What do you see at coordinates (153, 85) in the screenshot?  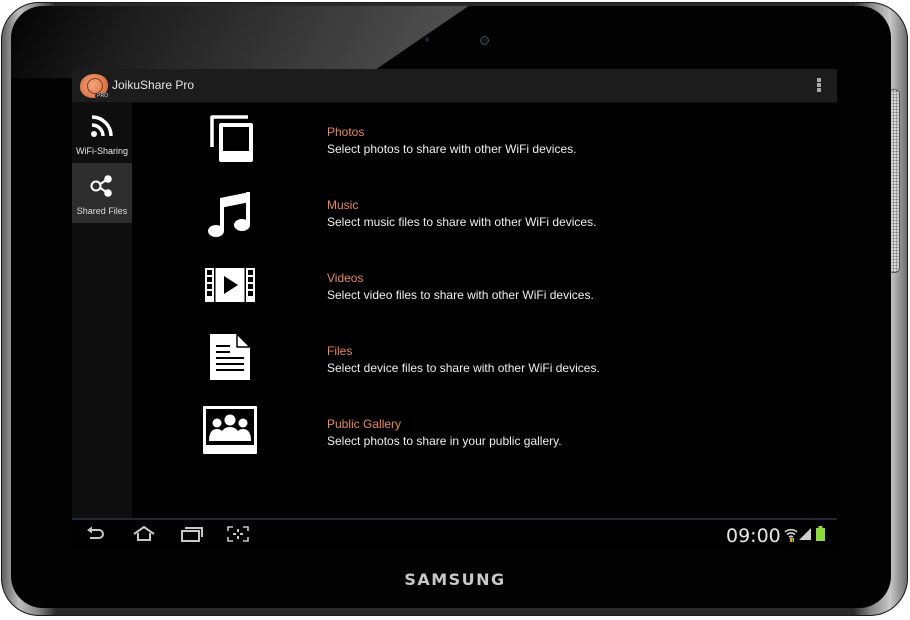 I see `app-title: JoikuShare Pro` at bounding box center [153, 85].